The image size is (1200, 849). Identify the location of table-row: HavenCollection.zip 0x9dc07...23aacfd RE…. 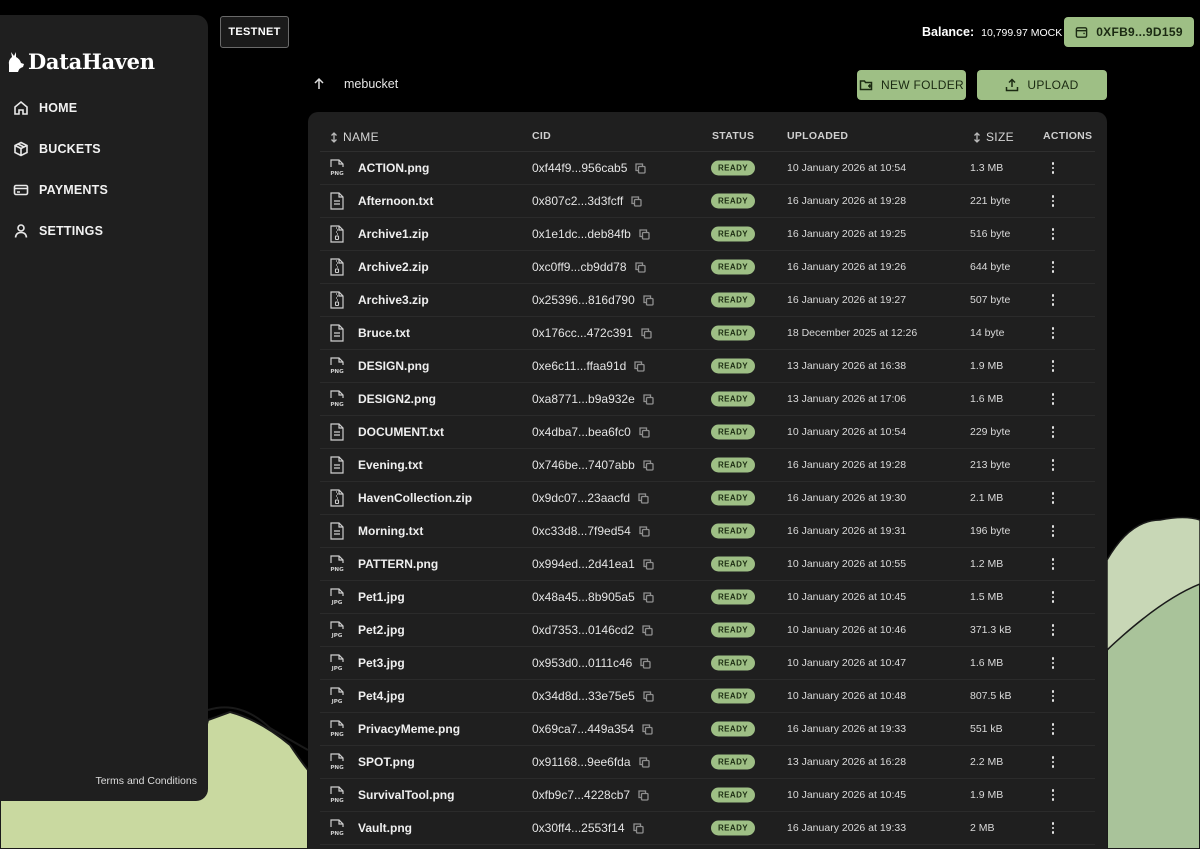
(707, 498).